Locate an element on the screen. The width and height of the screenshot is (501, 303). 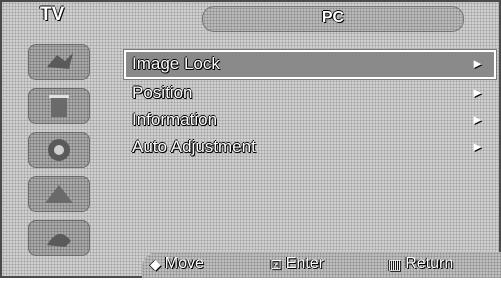
header-title: TV is located at coordinates (52, 14).